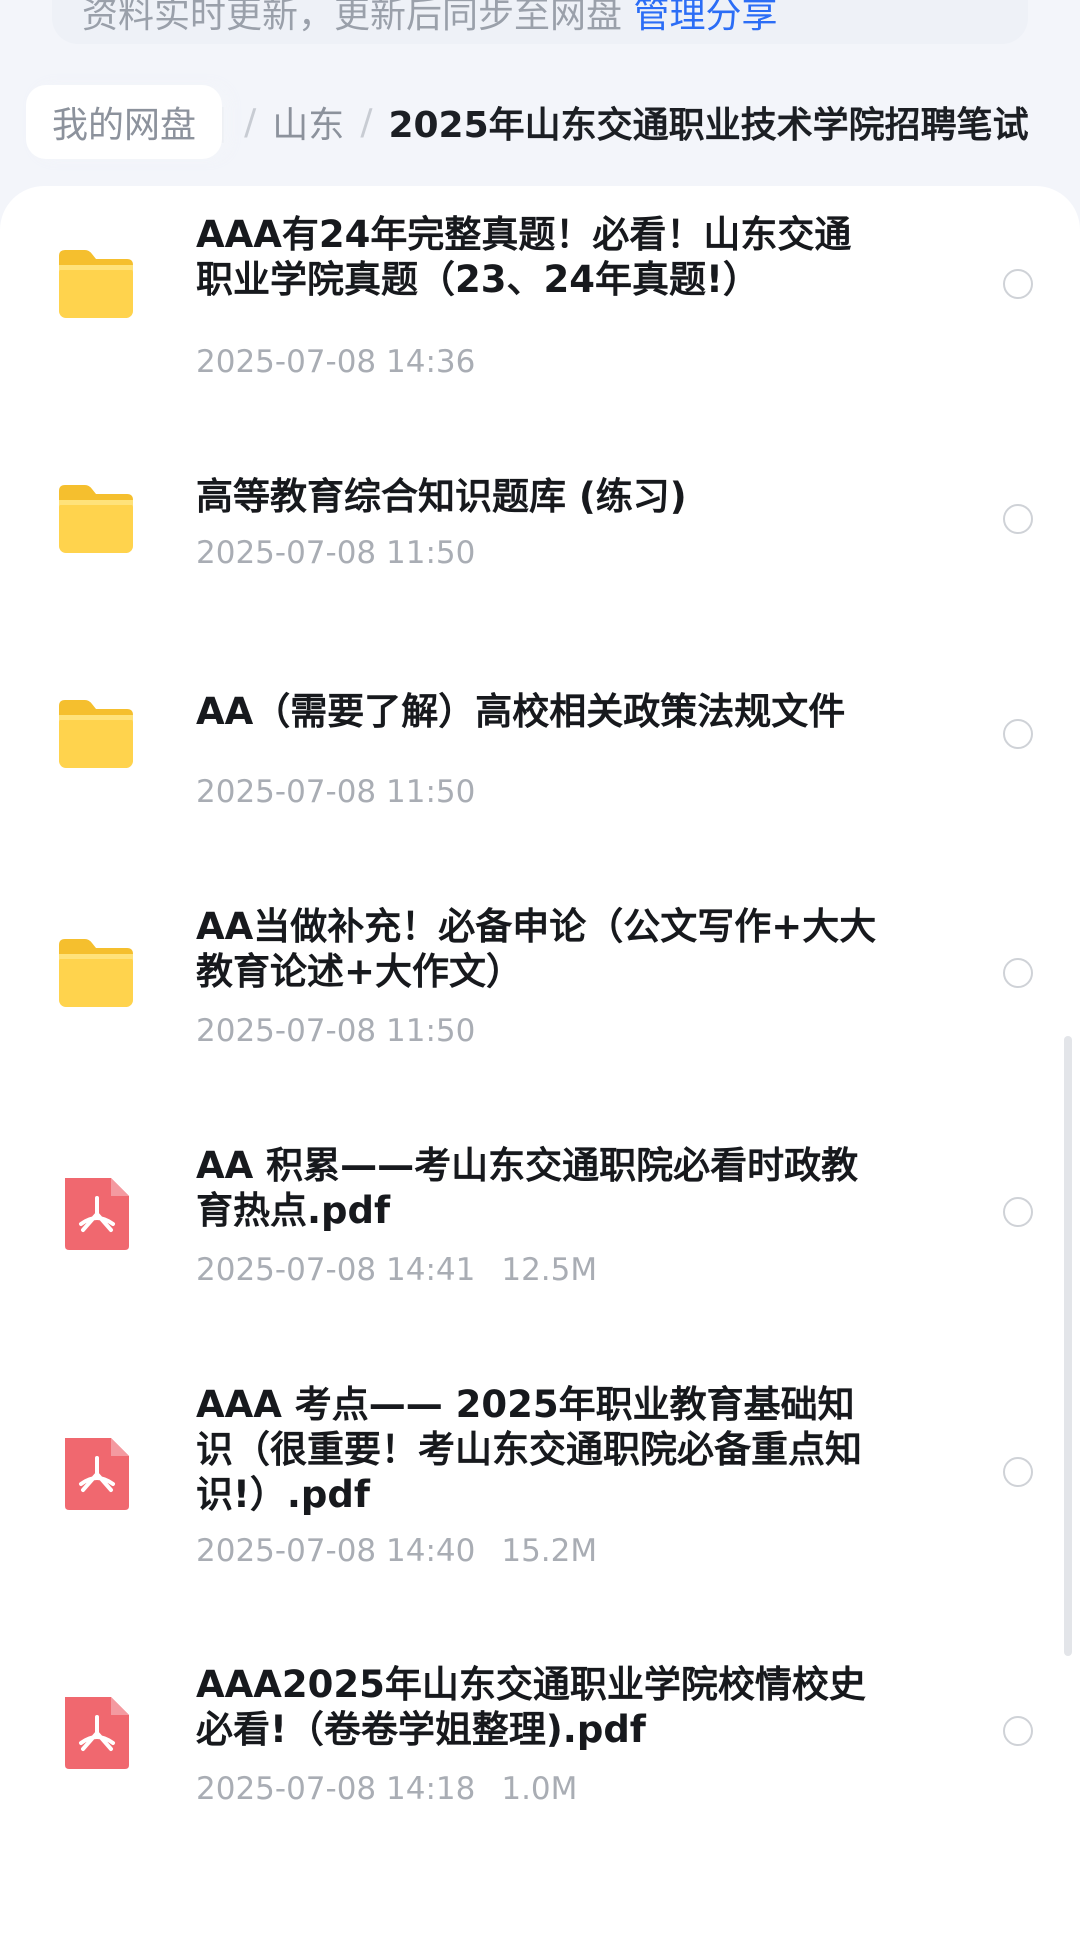 Image resolution: width=1080 pixels, height=1946 pixels. I want to click on file-date: 2025-07-08 14:41, so click(336, 1270).